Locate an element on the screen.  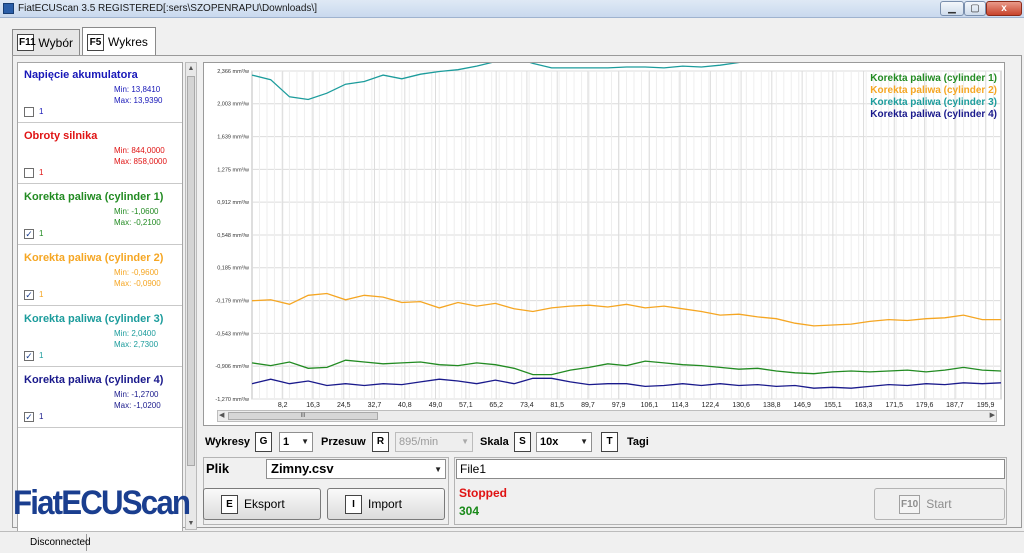
close-button: x is located at coordinates (1004, 8).